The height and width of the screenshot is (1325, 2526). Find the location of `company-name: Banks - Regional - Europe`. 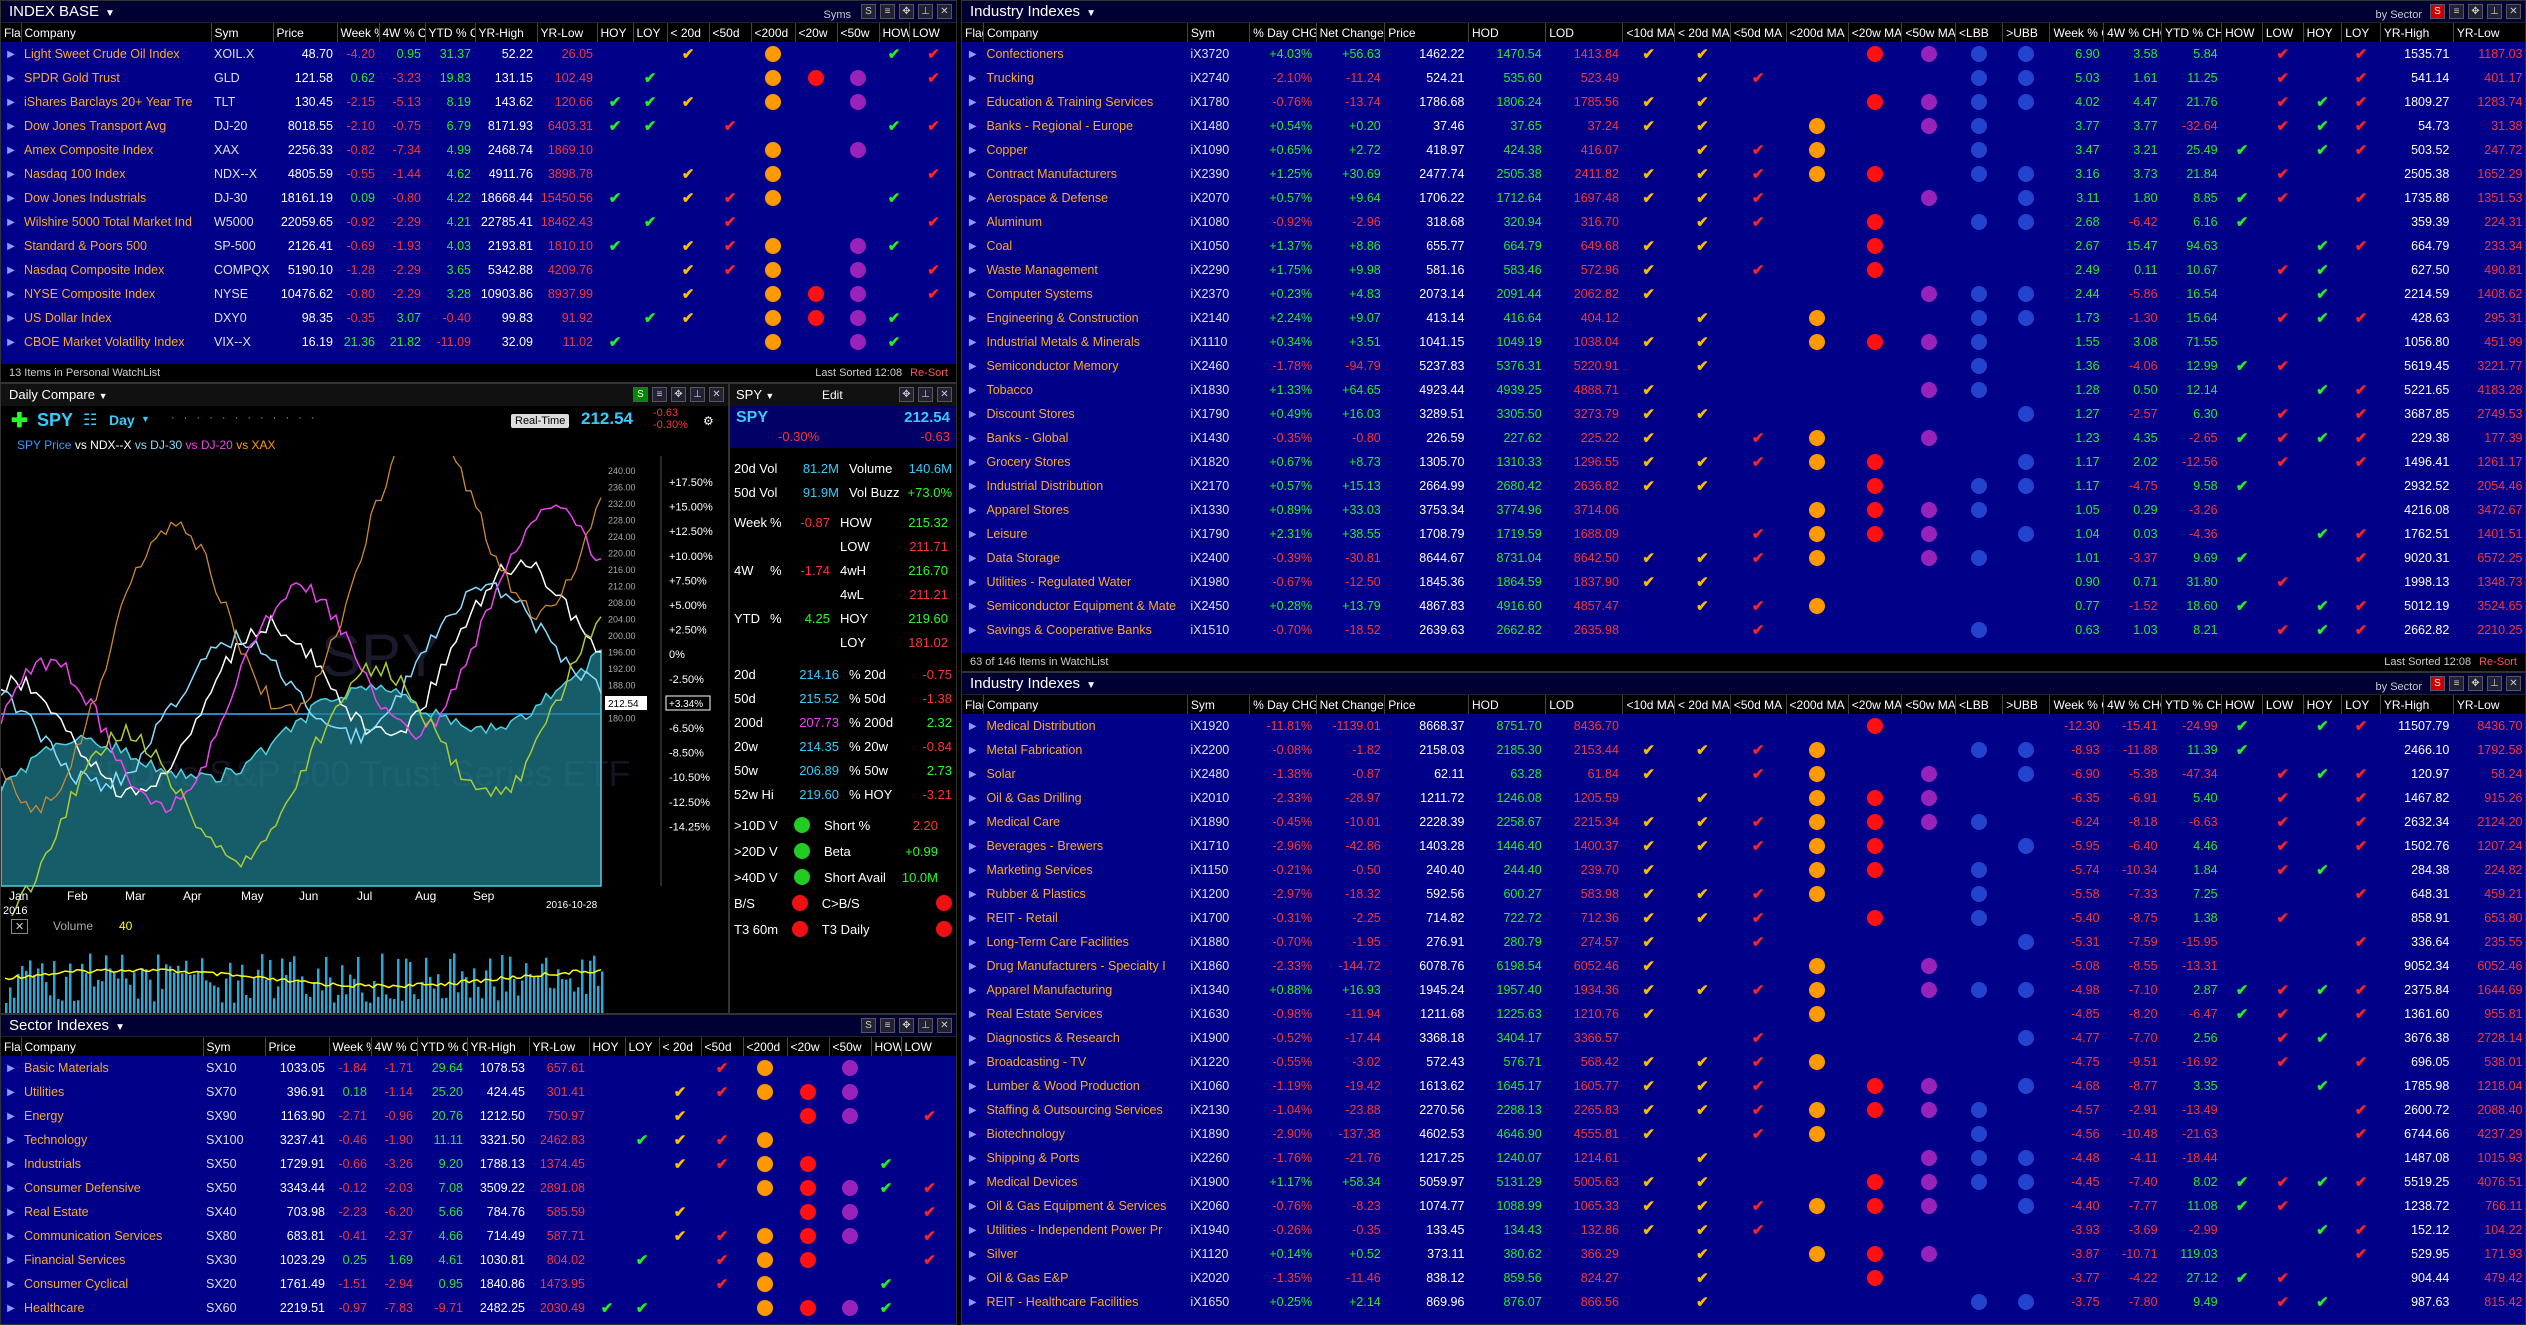

company-name: Banks - Regional - Europe is located at coordinates (1085, 126).